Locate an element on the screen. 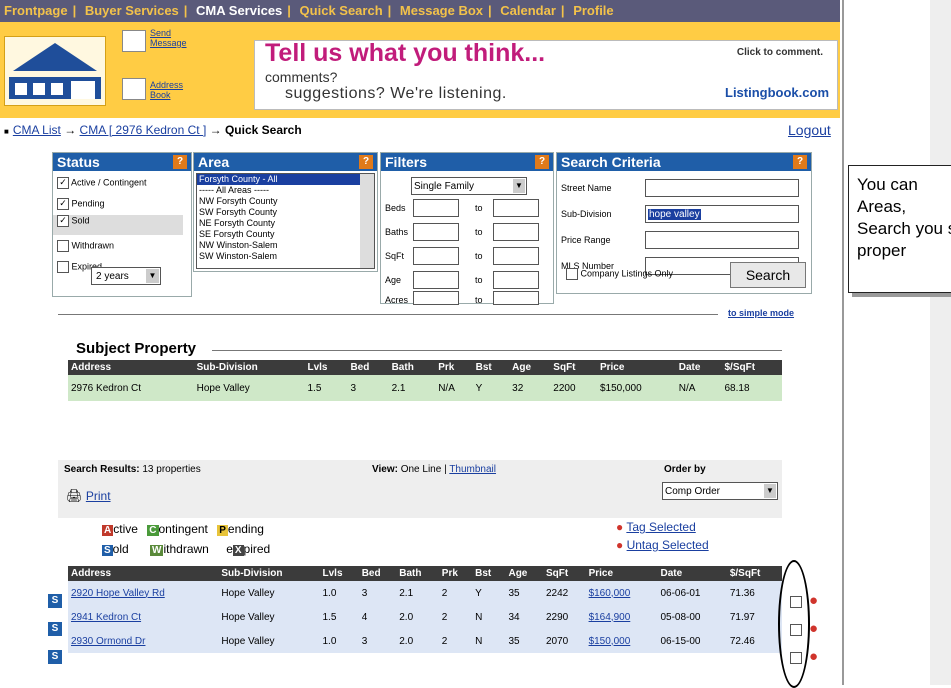  cell: 68.18 is located at coordinates (737, 388).